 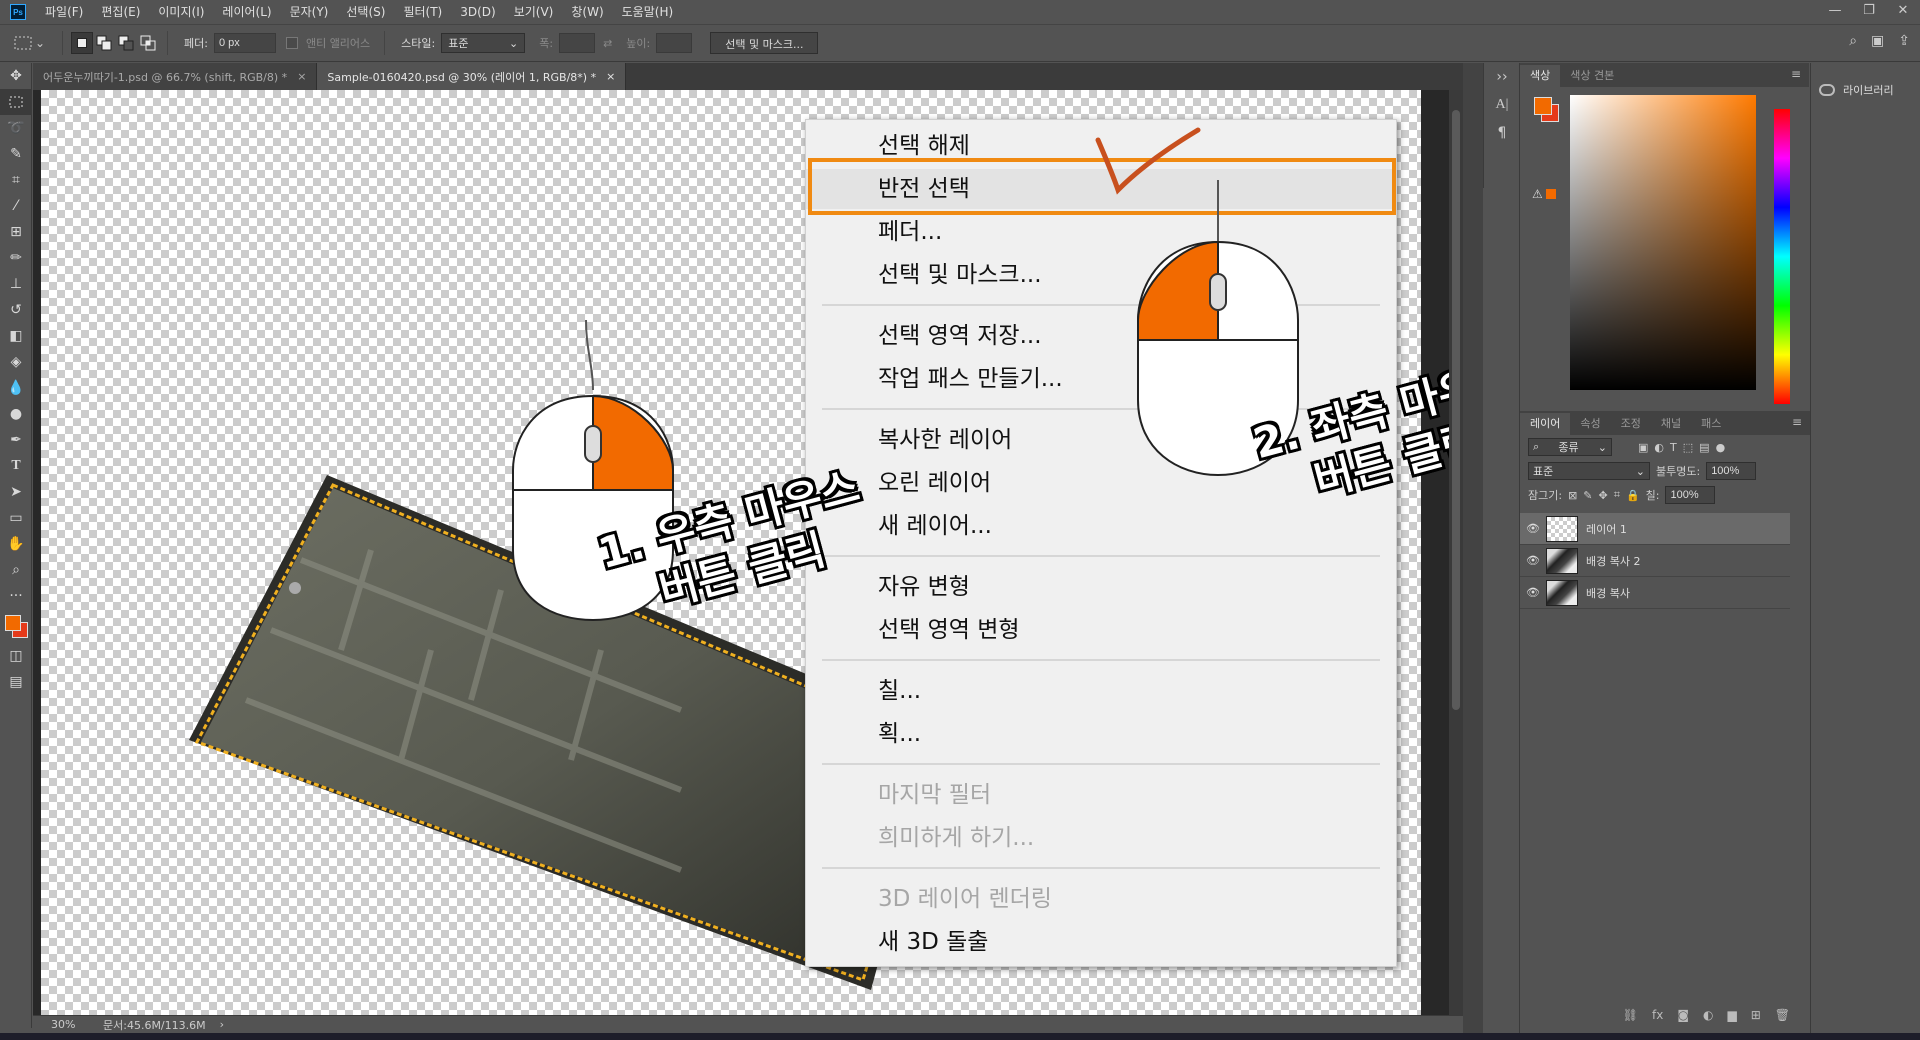 I want to click on new-layer-icon: ⊞, so click(x=1756, y=1015).